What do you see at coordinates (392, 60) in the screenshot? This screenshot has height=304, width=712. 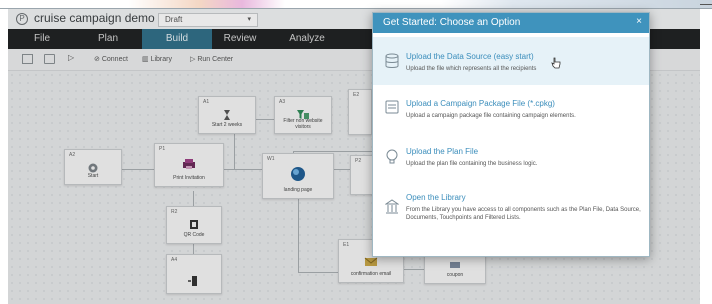 I see `database-icon` at bounding box center [392, 60].